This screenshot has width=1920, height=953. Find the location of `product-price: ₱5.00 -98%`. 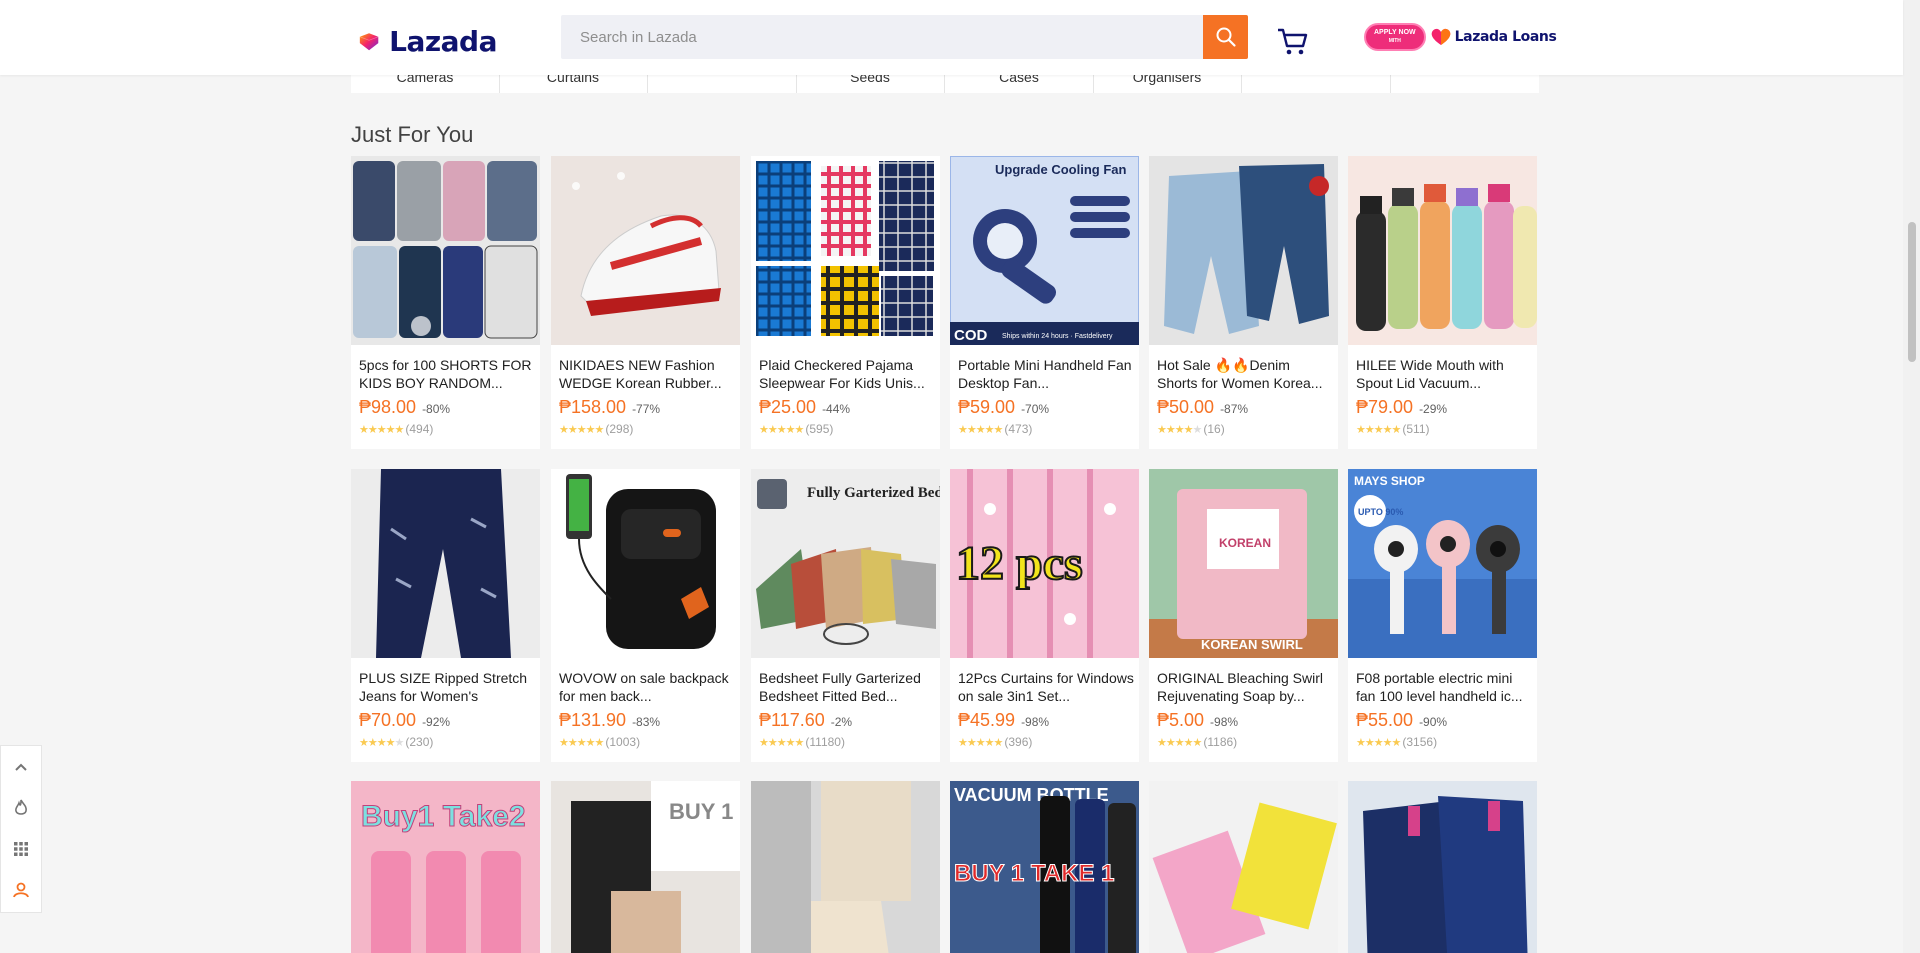

product-price: ₱5.00 -98% is located at coordinates (1197, 720).